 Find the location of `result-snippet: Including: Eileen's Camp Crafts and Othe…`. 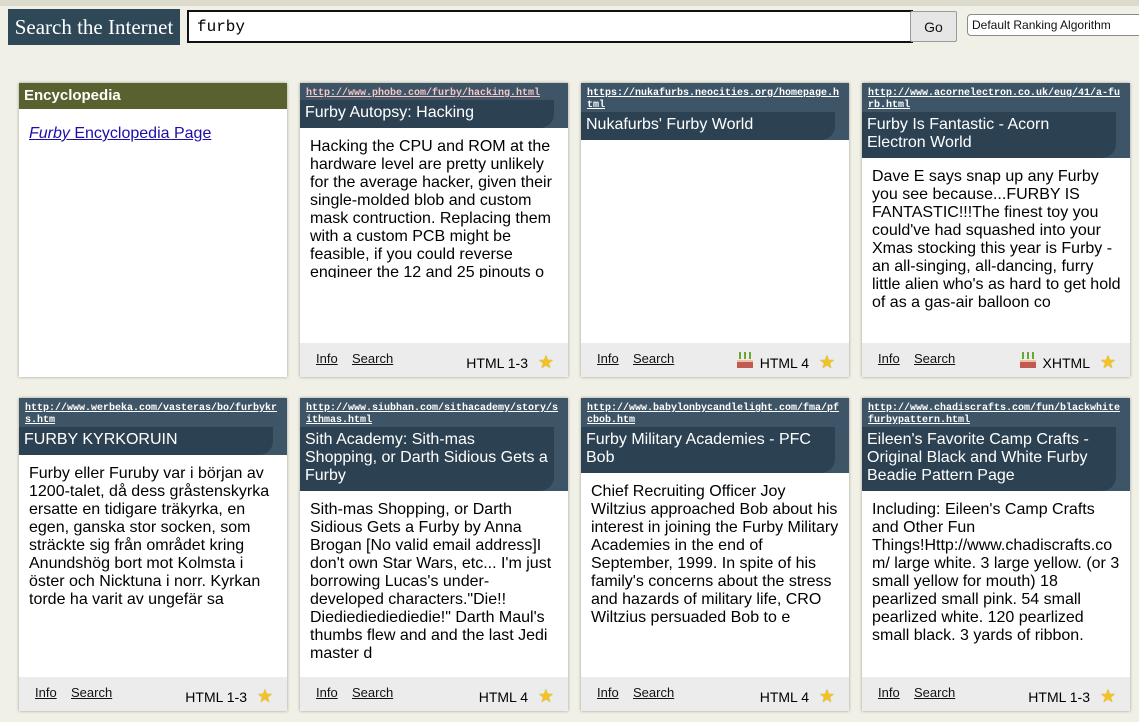

result-snippet: Including: Eileen's Camp Crafts and Othe… is located at coordinates (996, 572).